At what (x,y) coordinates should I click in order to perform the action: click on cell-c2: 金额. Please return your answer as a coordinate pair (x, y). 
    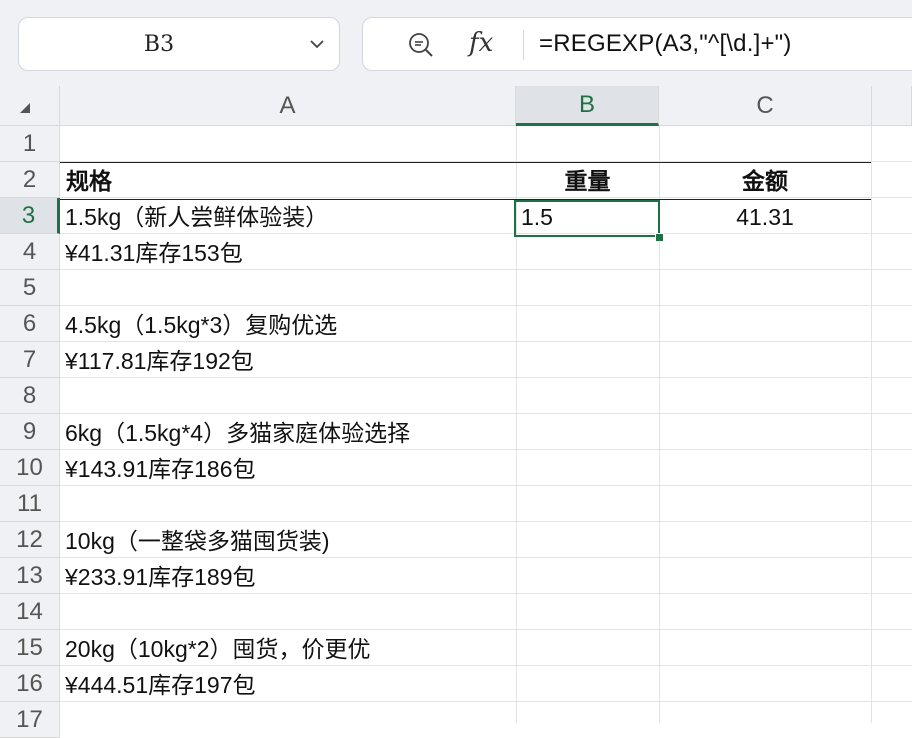
    Looking at the image, I should click on (765, 181).